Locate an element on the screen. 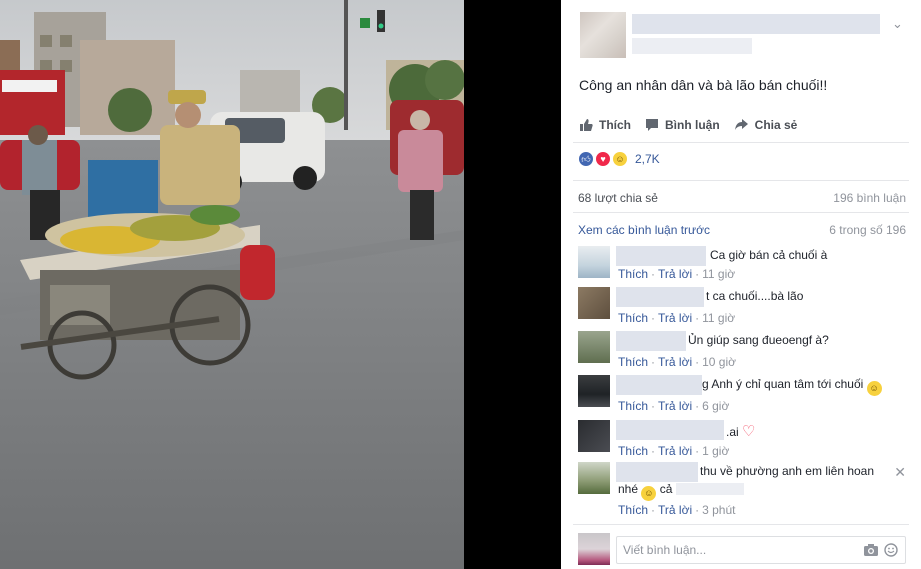 This screenshot has width=921, height=569. comment-text: g Anh ý chỉ quan tâm tới chuối ☺ is located at coordinates (792, 386).